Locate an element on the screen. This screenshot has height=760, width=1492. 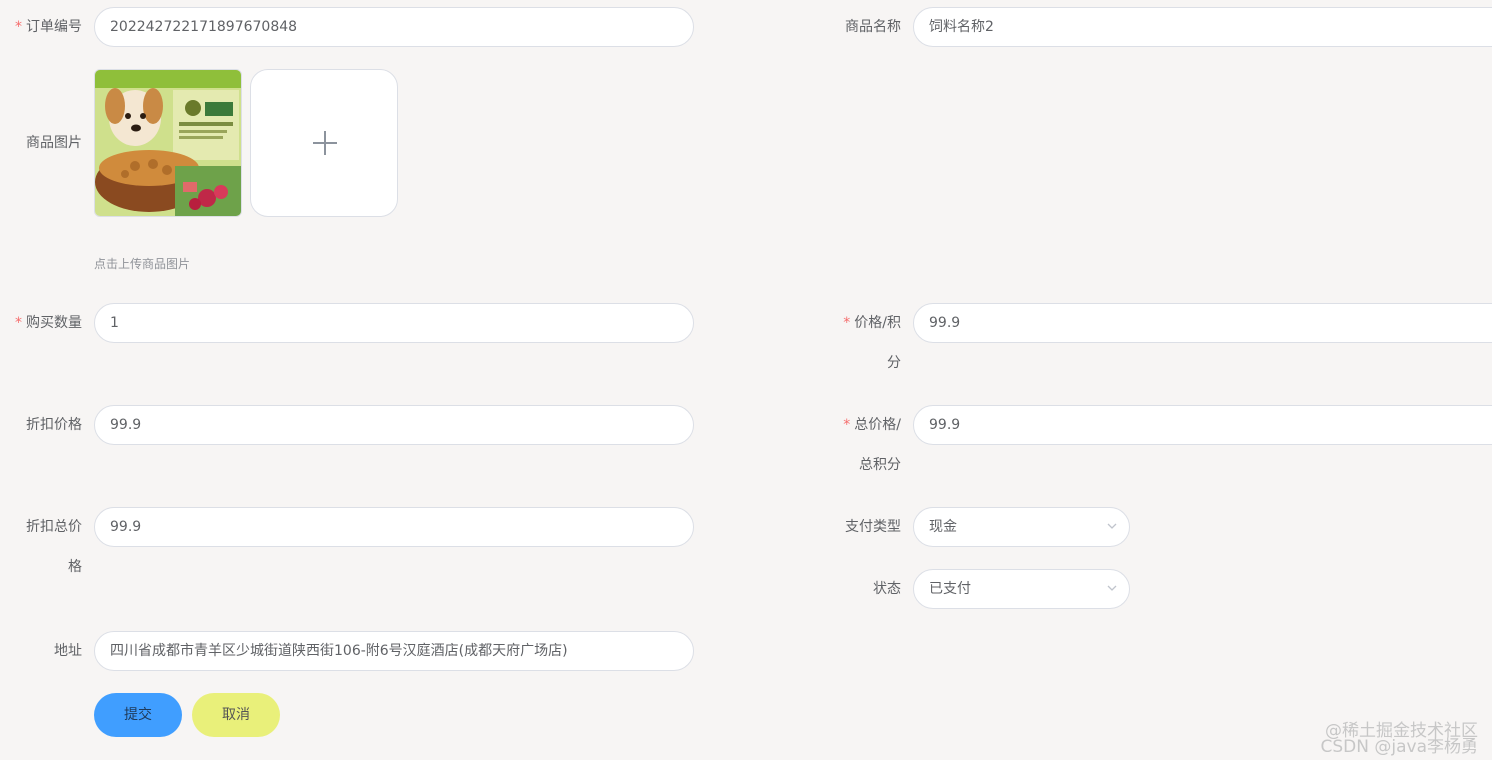
dog-food-image is located at coordinates (168, 143).